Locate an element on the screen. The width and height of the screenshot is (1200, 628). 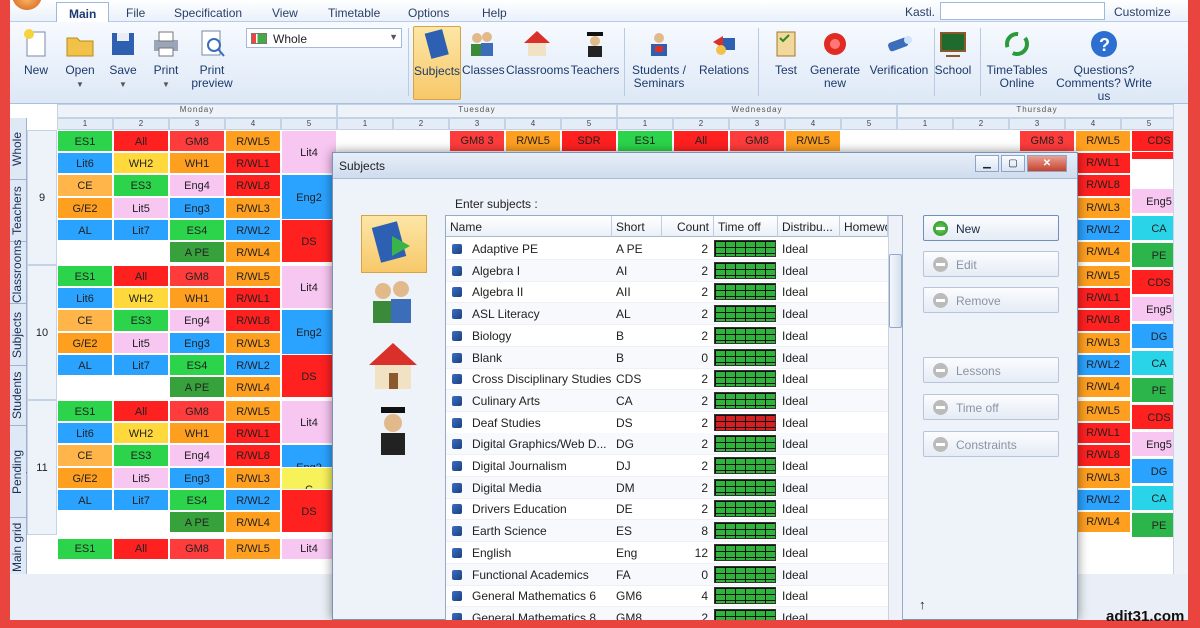
col-count: Count is located at coordinates (688, 226).